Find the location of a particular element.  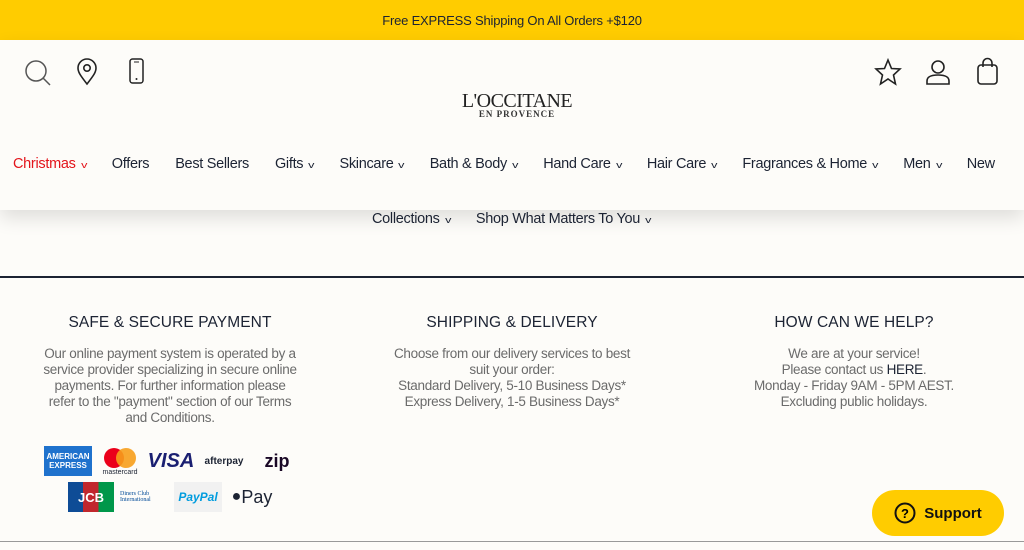

nav-item-label: Shop What Matters To You is located at coordinates (558, 219).